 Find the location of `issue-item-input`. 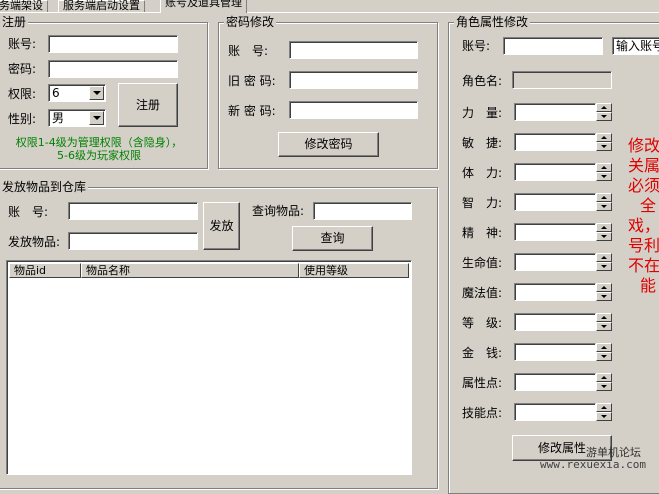

issue-item-input is located at coordinates (133, 241).